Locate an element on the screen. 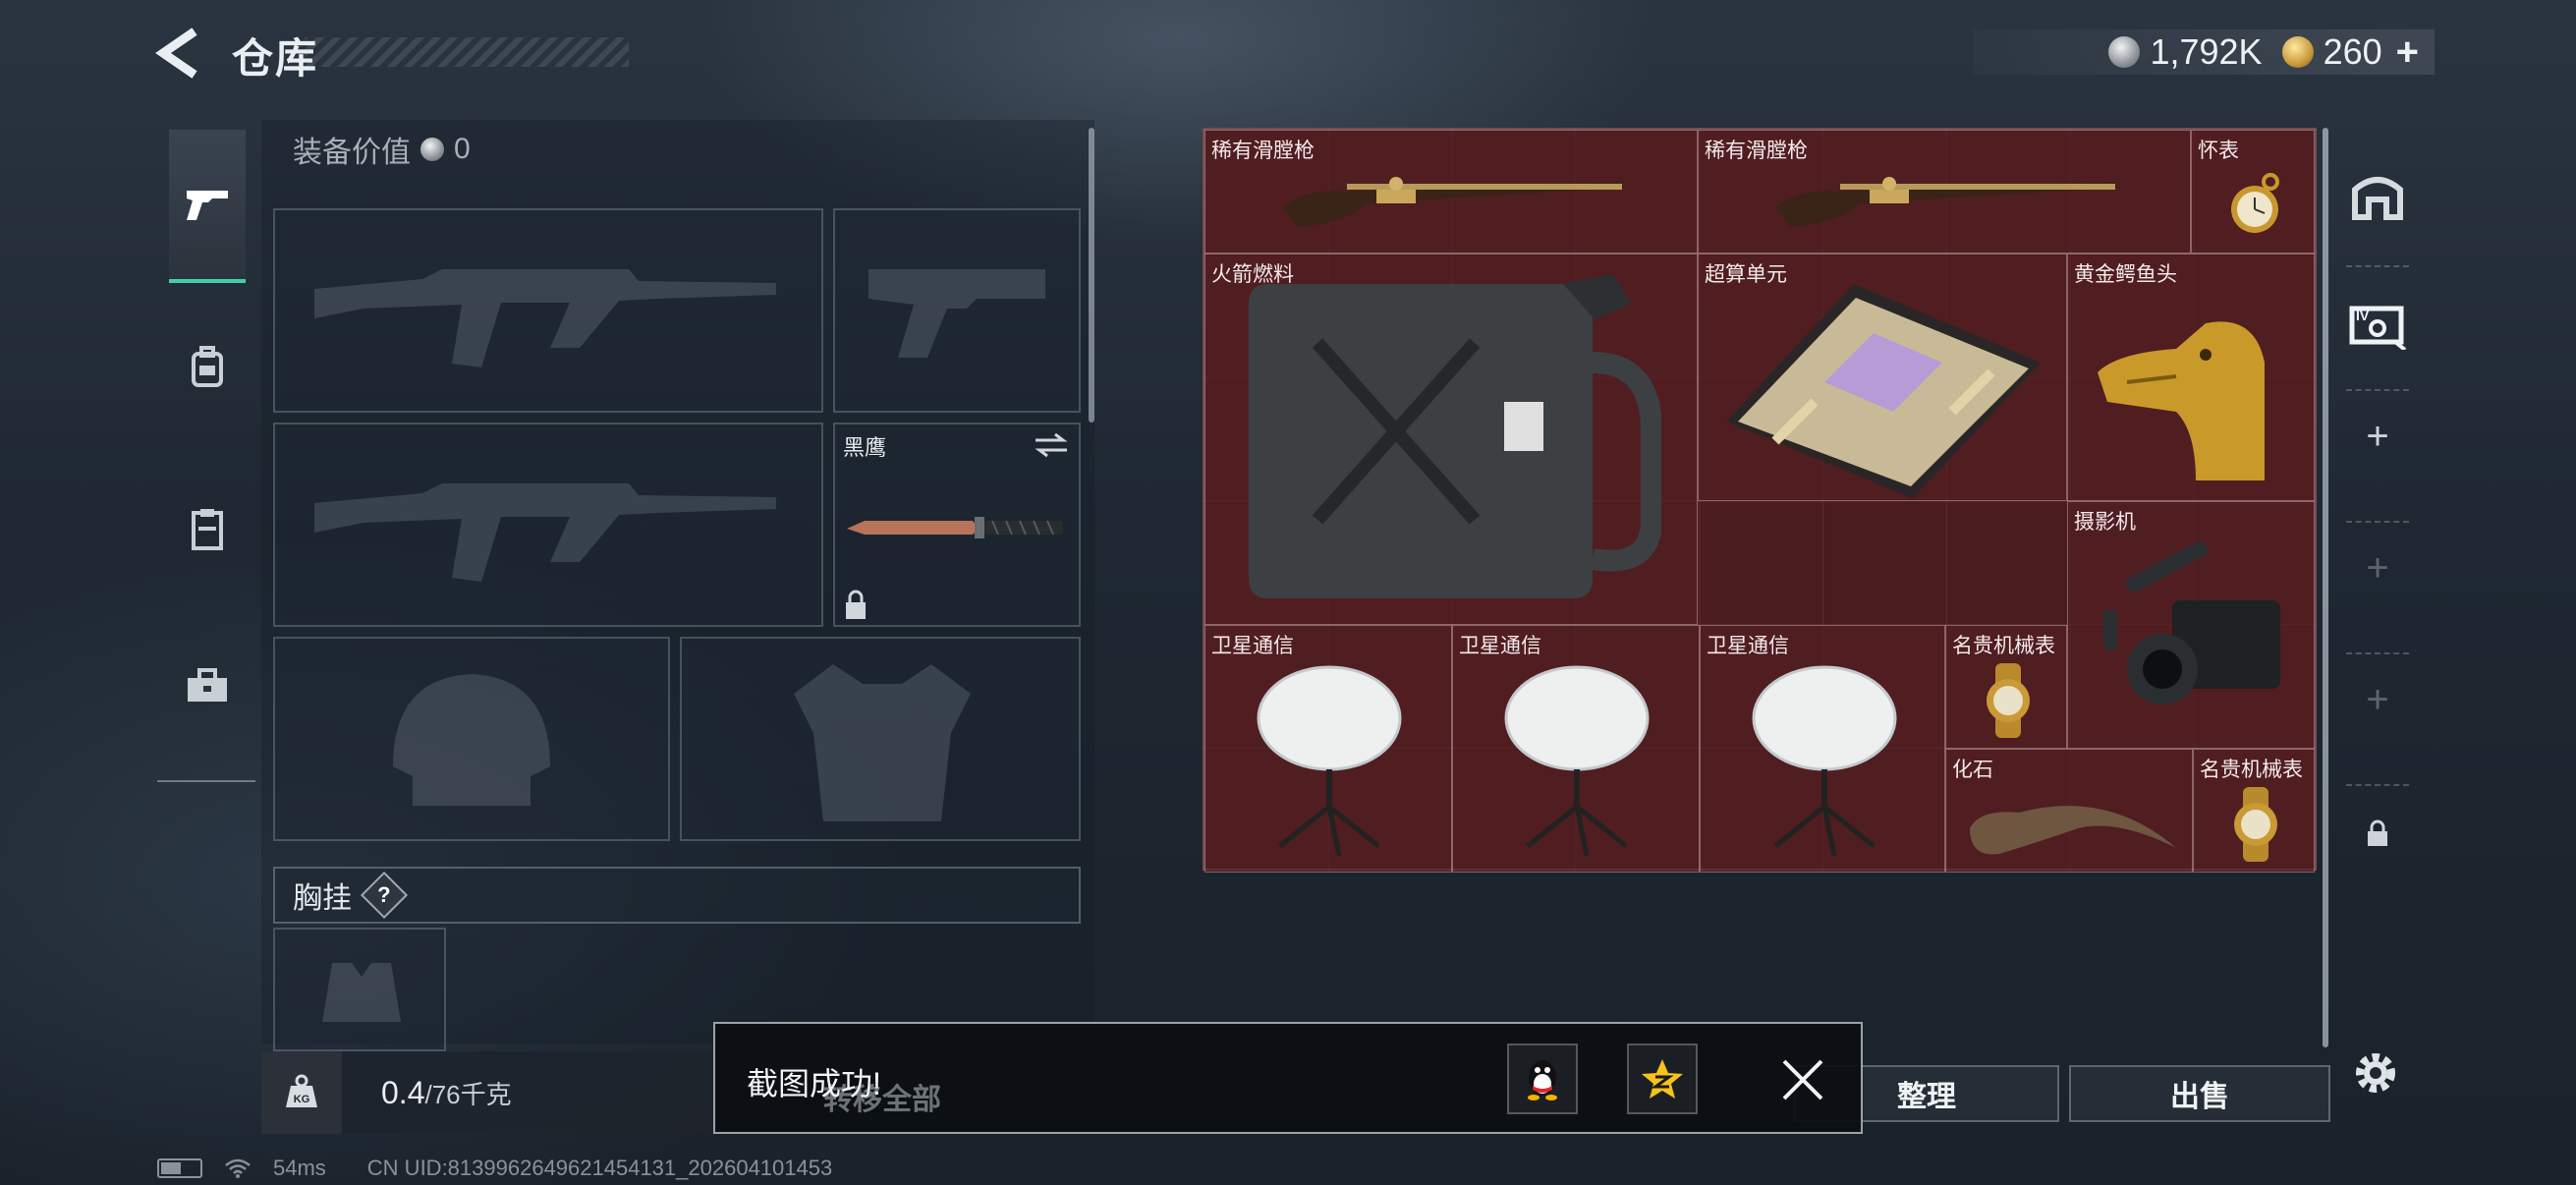  item-golden-crocodile-head: 黄金鳄鱼头 is located at coordinates (2191, 378).